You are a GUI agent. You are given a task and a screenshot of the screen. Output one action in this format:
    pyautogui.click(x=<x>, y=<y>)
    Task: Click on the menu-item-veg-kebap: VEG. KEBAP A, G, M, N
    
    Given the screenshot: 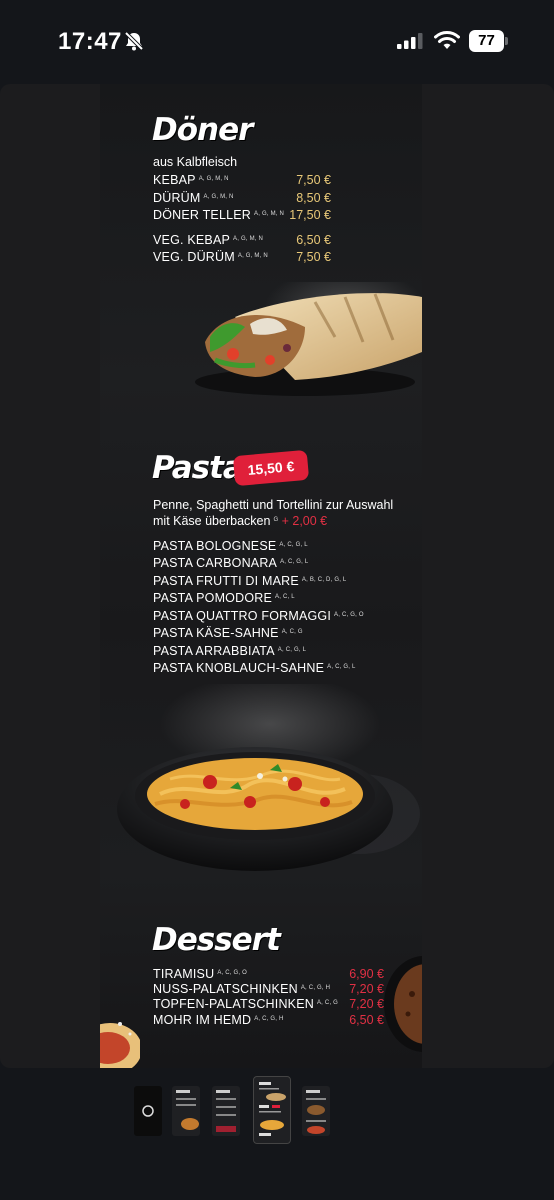 What is the action you would take?
    pyautogui.click(x=208, y=240)
    